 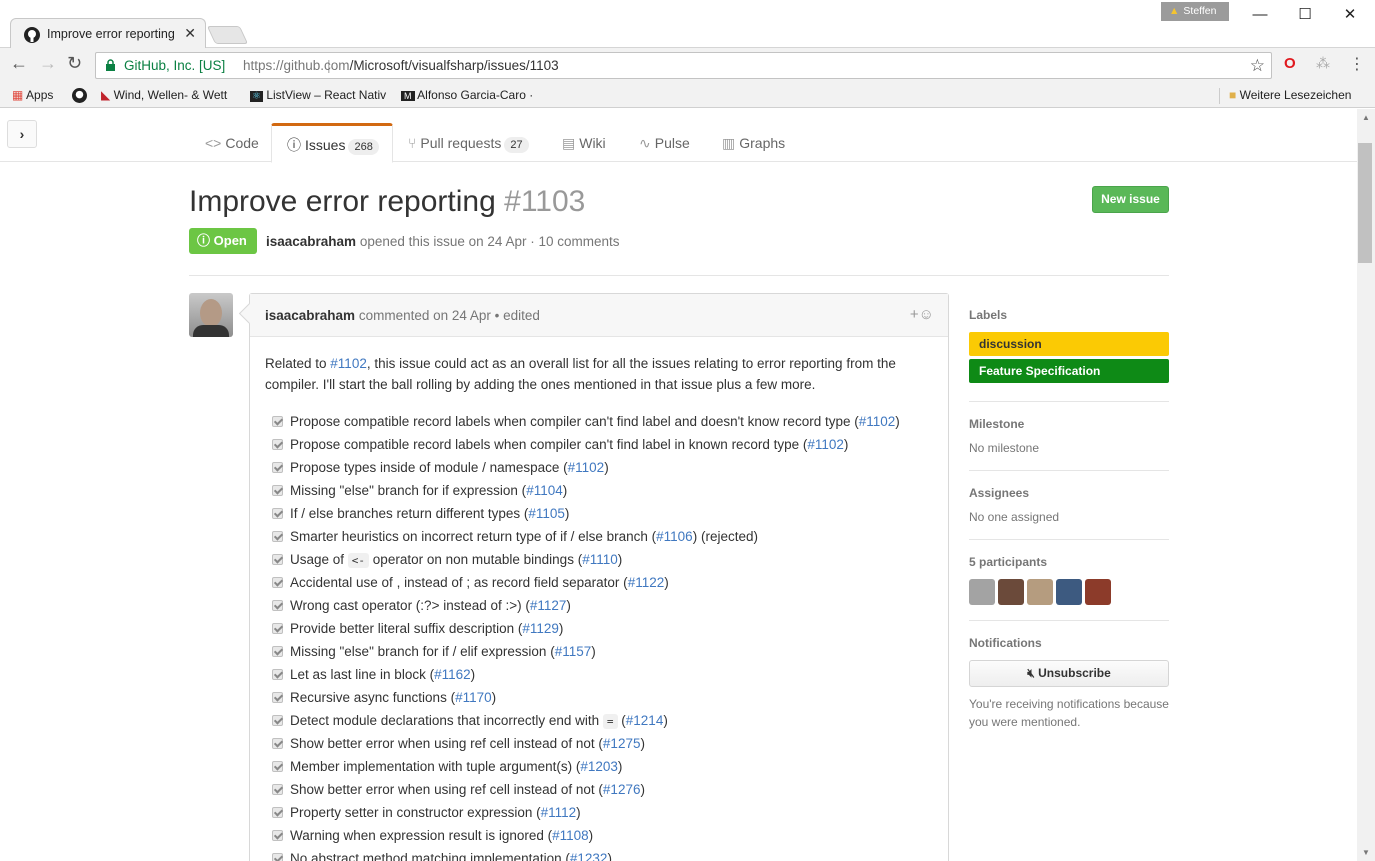 What do you see at coordinates (570, 835) in the screenshot?
I see `issue-link: #1108` at bounding box center [570, 835].